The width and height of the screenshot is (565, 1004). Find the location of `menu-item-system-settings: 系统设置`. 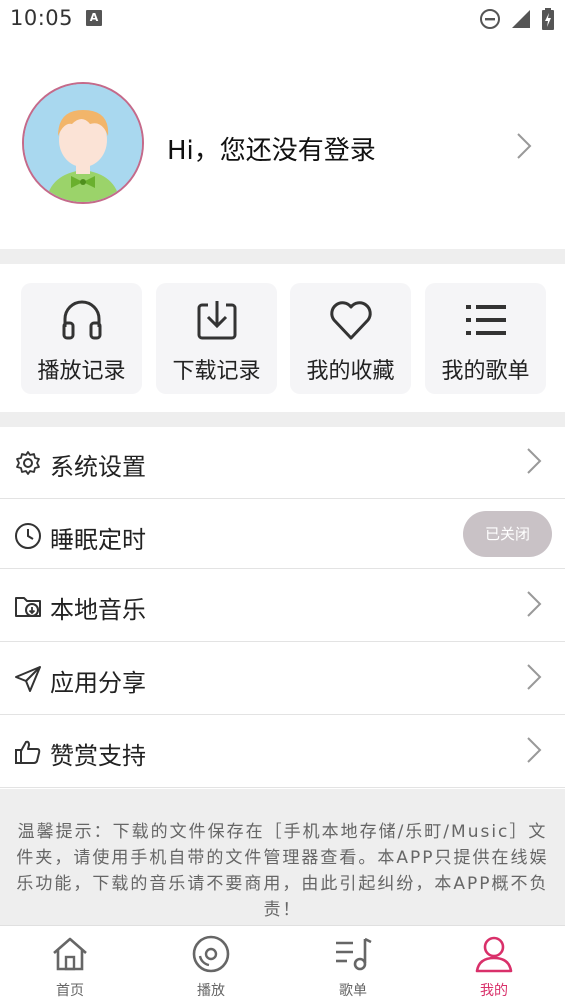

menu-item-system-settings: 系统设置 is located at coordinates (282, 463).